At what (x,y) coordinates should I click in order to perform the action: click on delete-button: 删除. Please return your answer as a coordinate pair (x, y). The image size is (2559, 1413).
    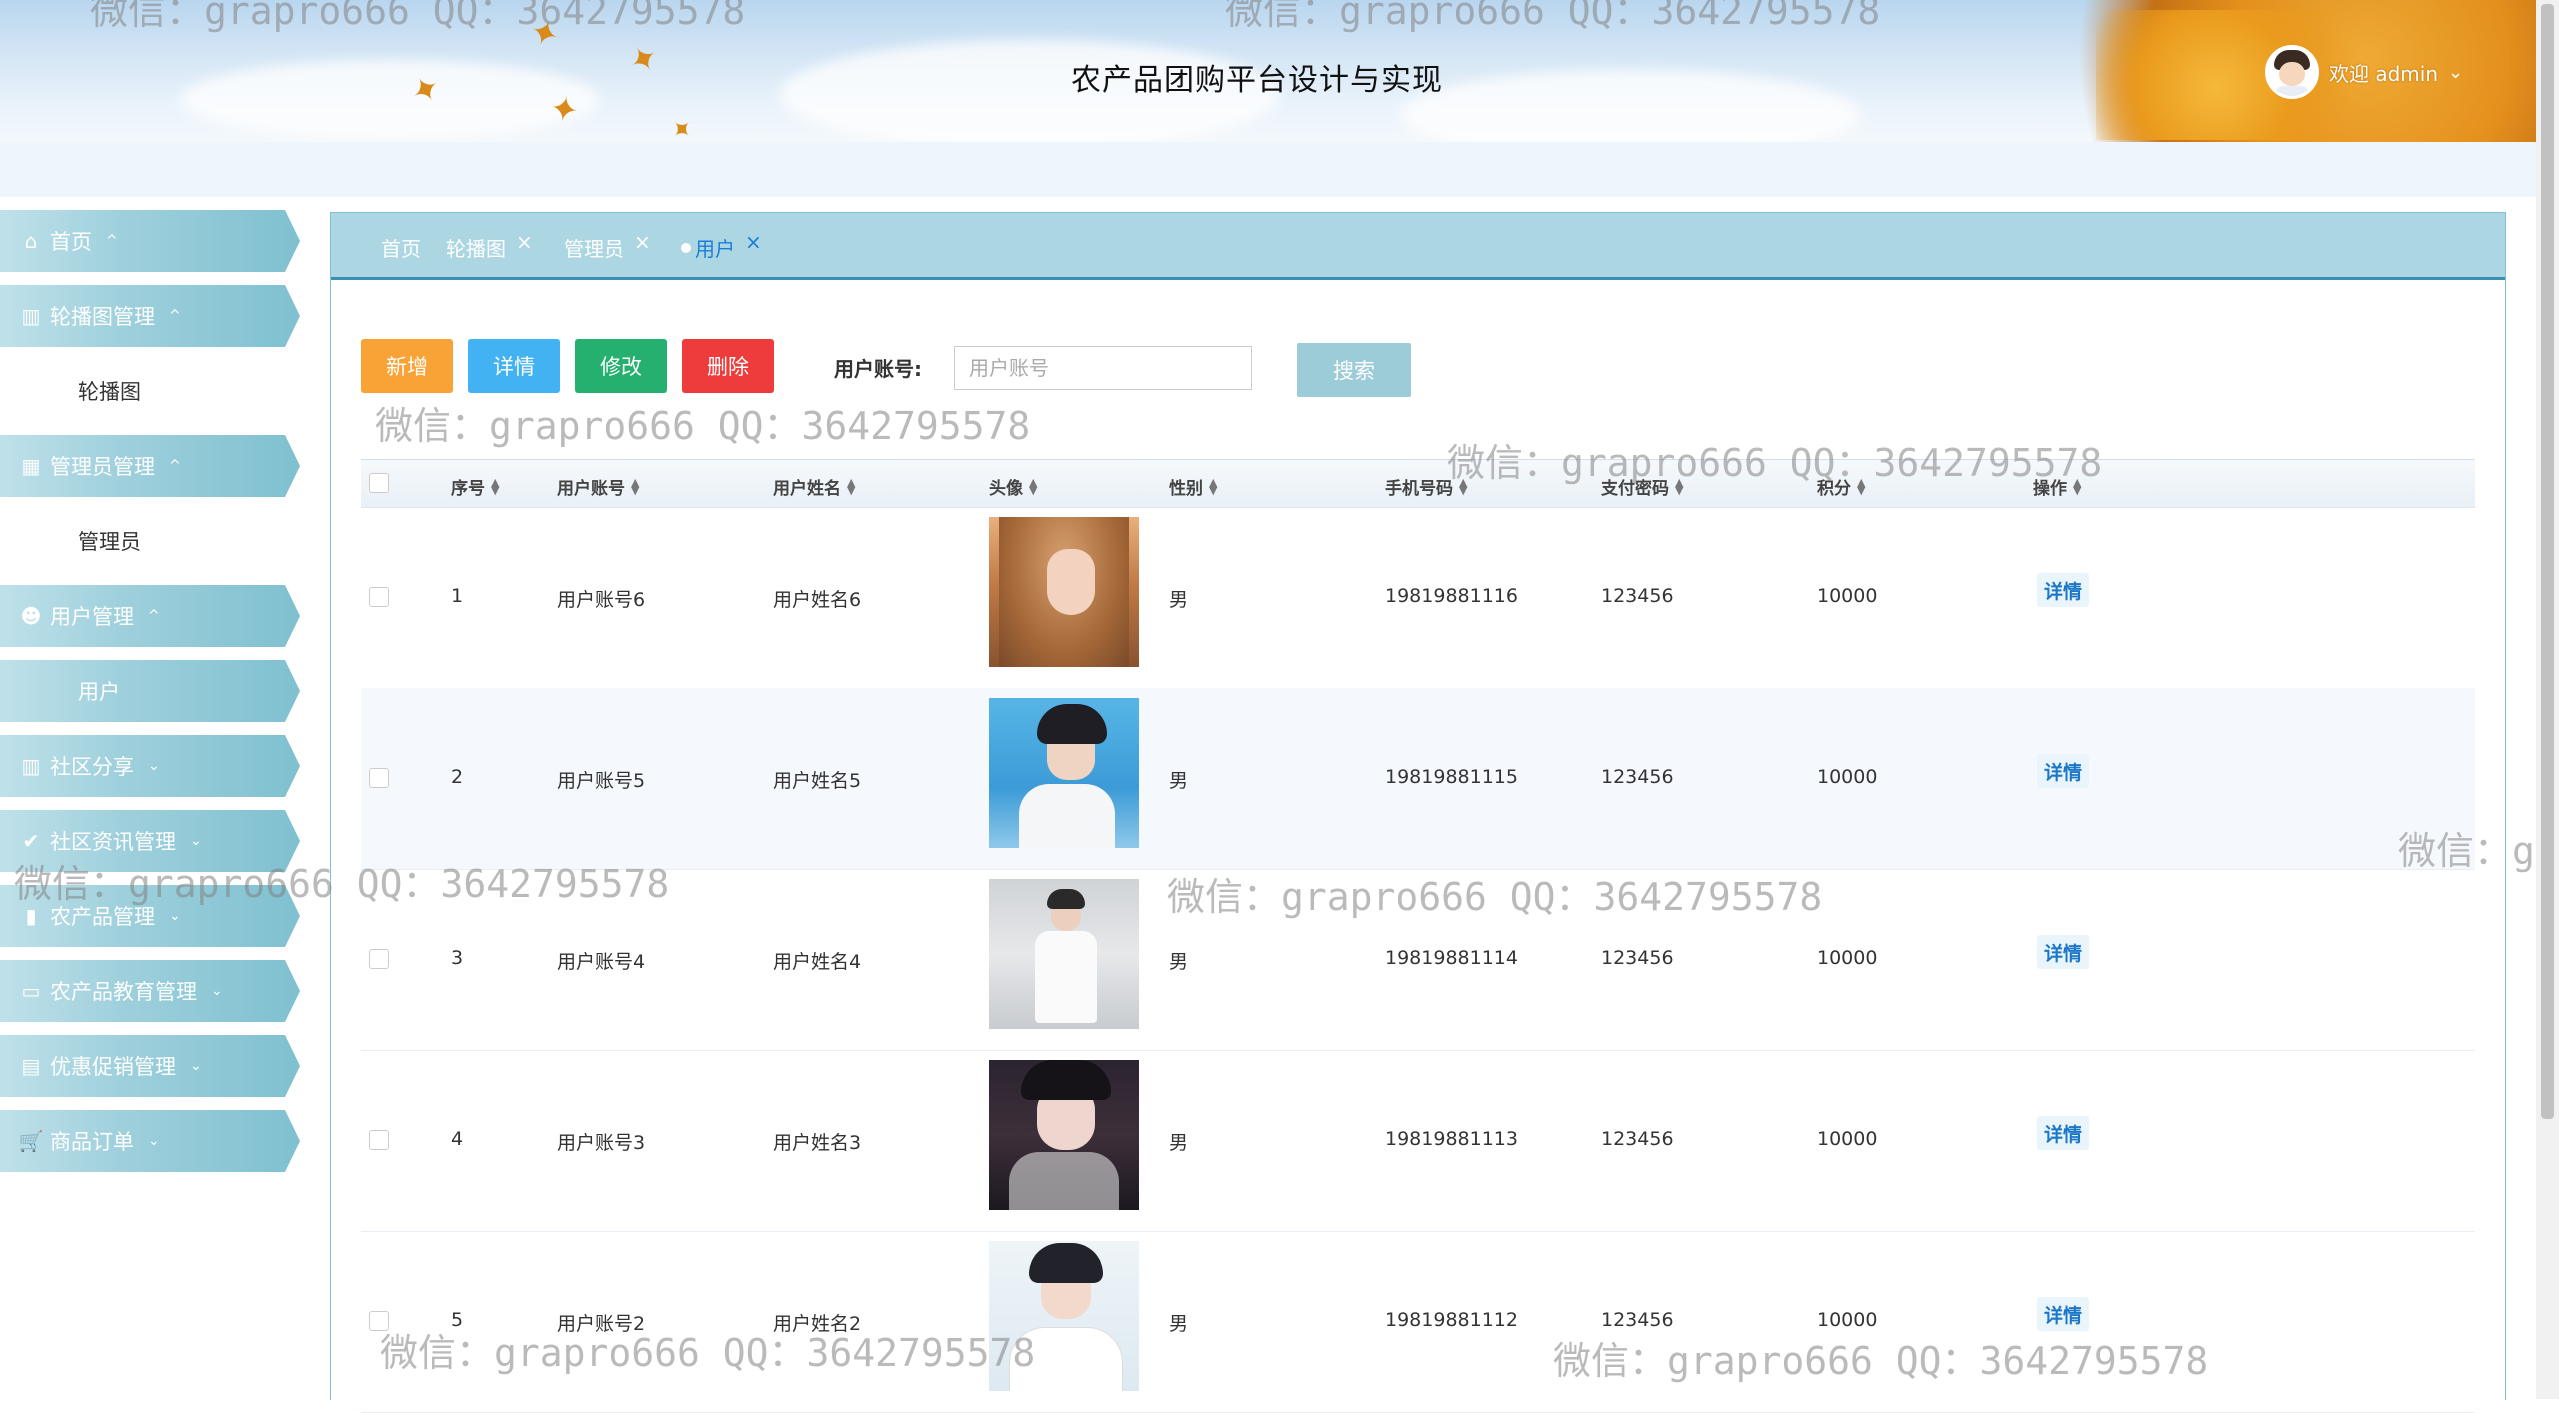
    Looking at the image, I should click on (728, 366).